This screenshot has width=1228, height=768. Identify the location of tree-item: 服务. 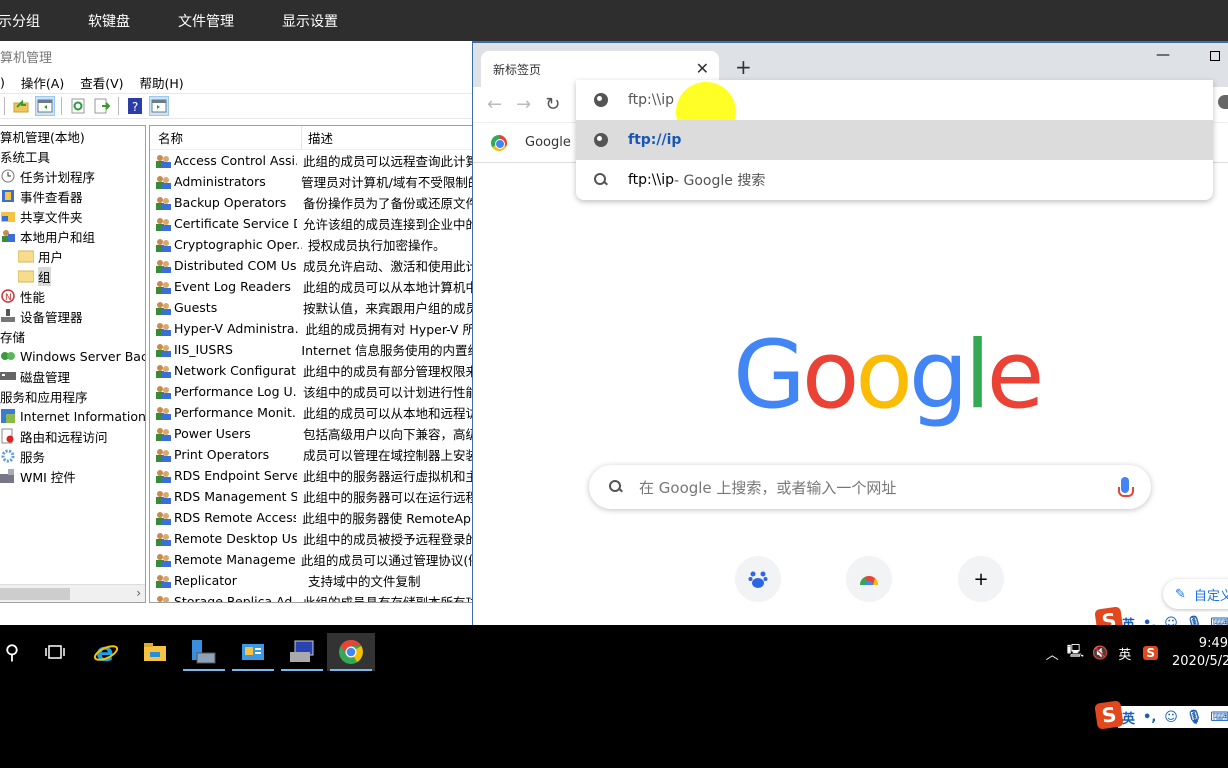
(72, 456).